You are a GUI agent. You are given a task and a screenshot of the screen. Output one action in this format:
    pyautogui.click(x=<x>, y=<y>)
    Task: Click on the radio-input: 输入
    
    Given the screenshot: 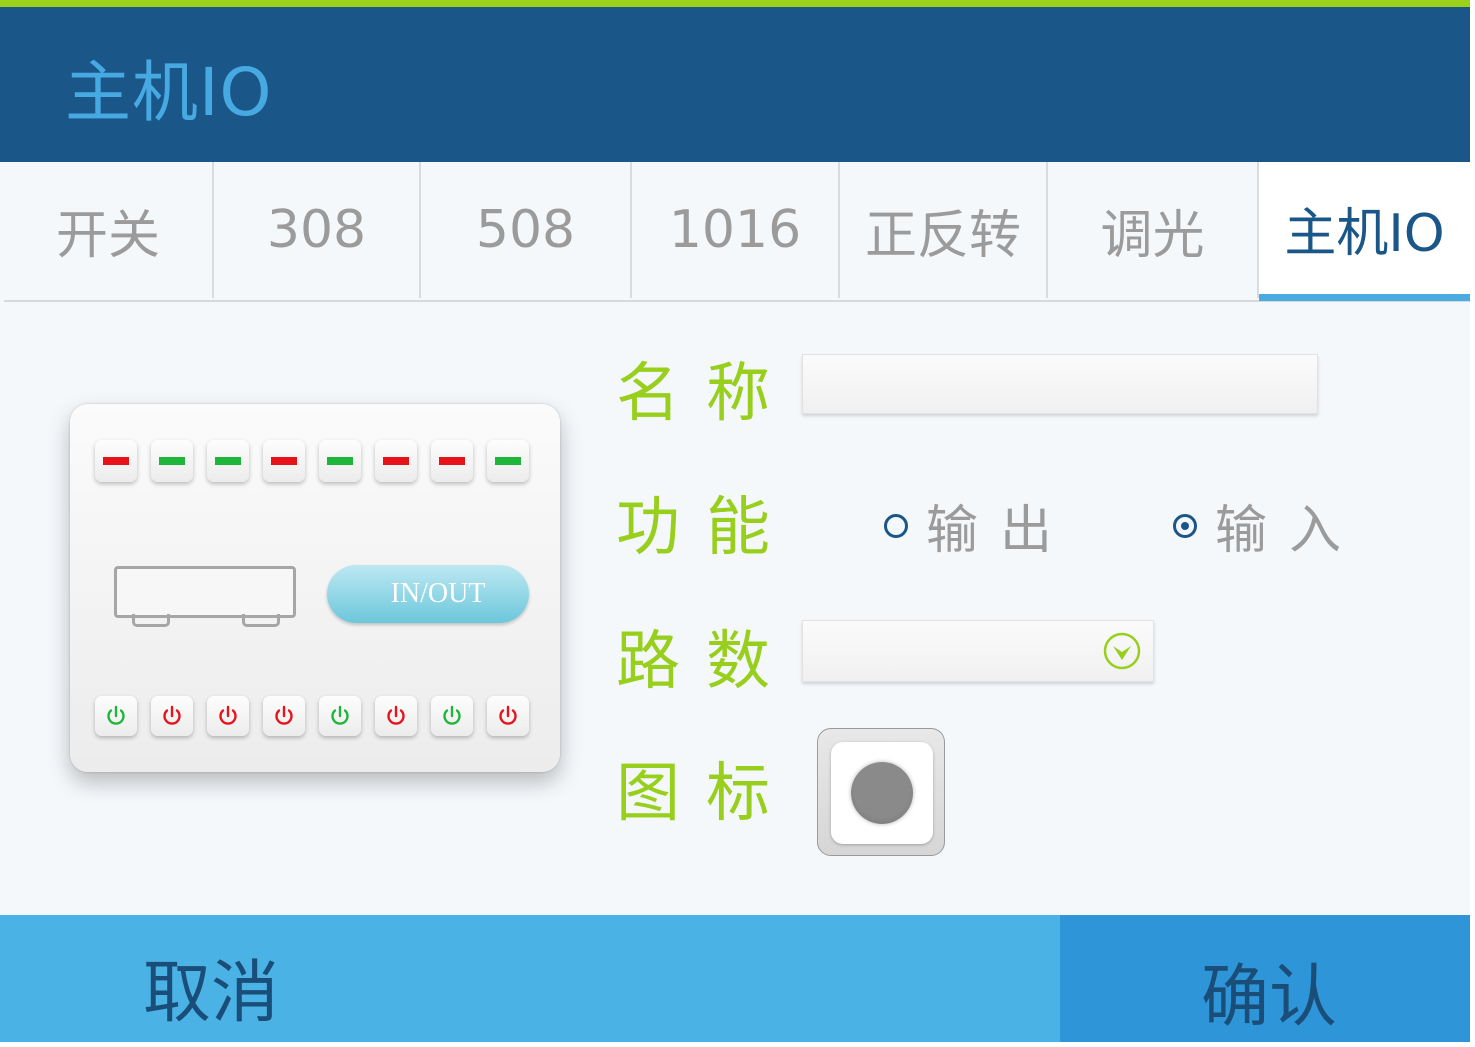 What is the action you would take?
    pyautogui.click(x=1268, y=525)
    